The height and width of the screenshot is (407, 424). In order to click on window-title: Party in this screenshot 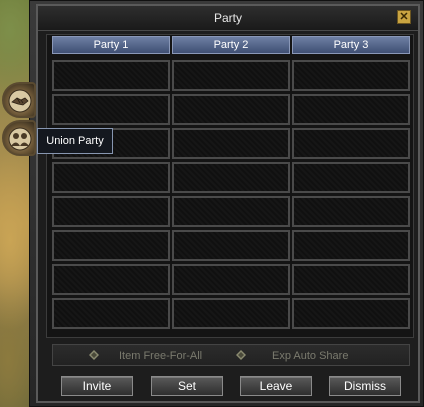, I will do `click(227, 18)`.